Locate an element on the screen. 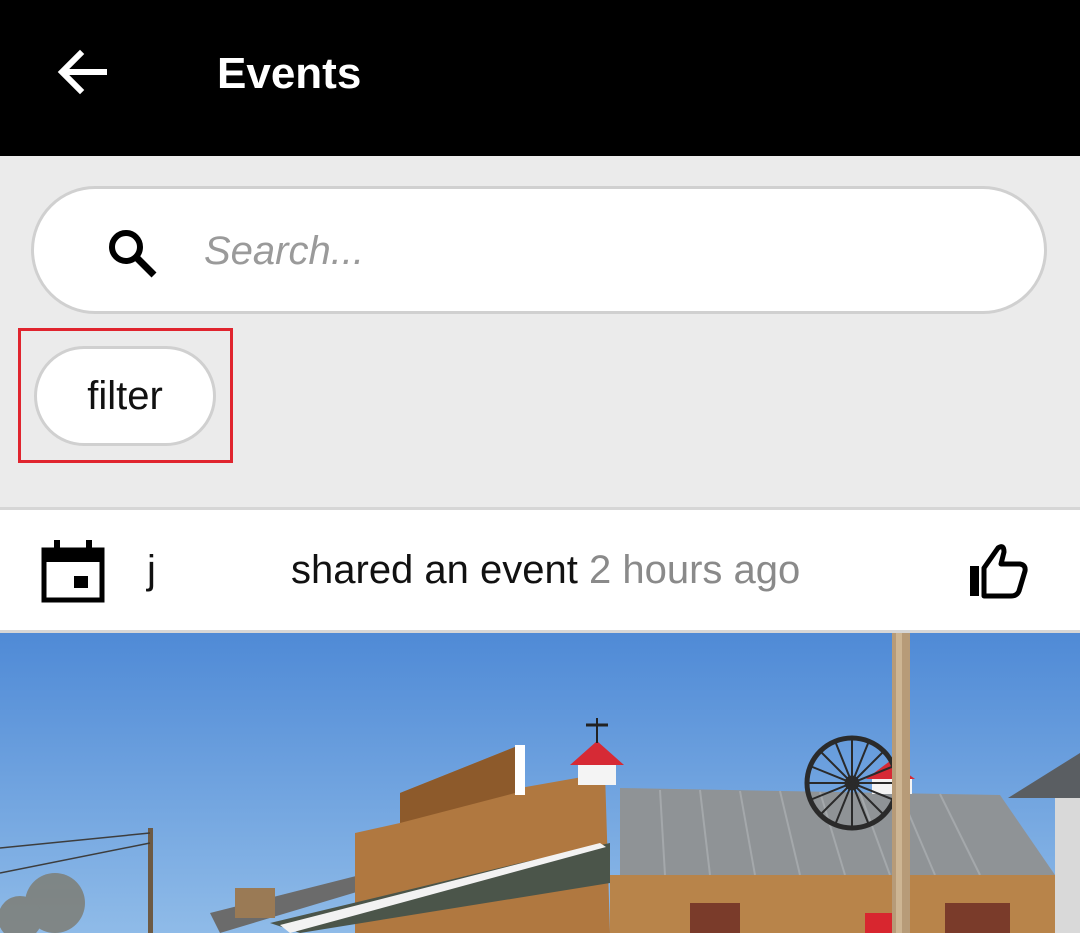 The height and width of the screenshot is (933, 1080). back-button is located at coordinates (82, 72).